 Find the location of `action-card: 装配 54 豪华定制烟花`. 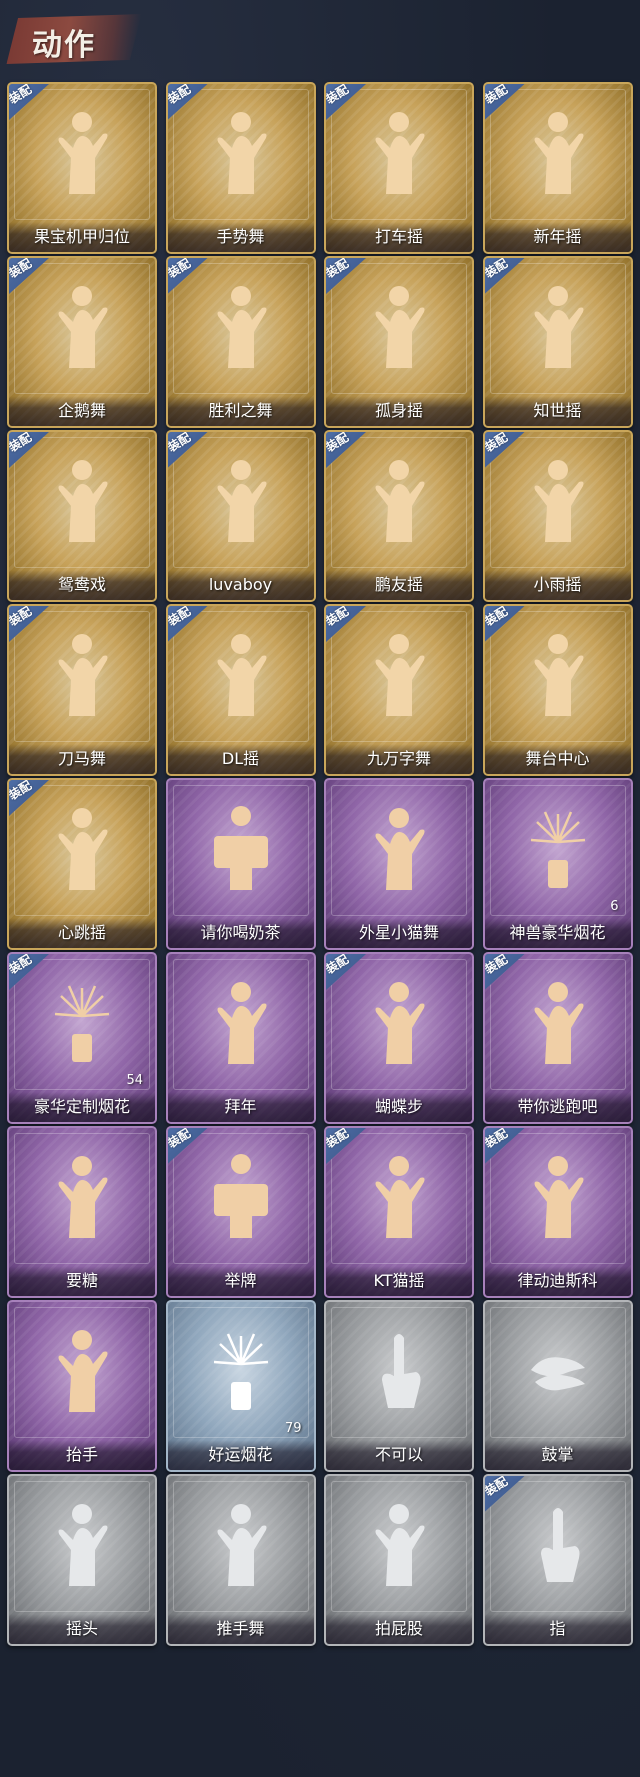

action-card: 装配 54 豪华定制烟花 is located at coordinates (82, 1038).